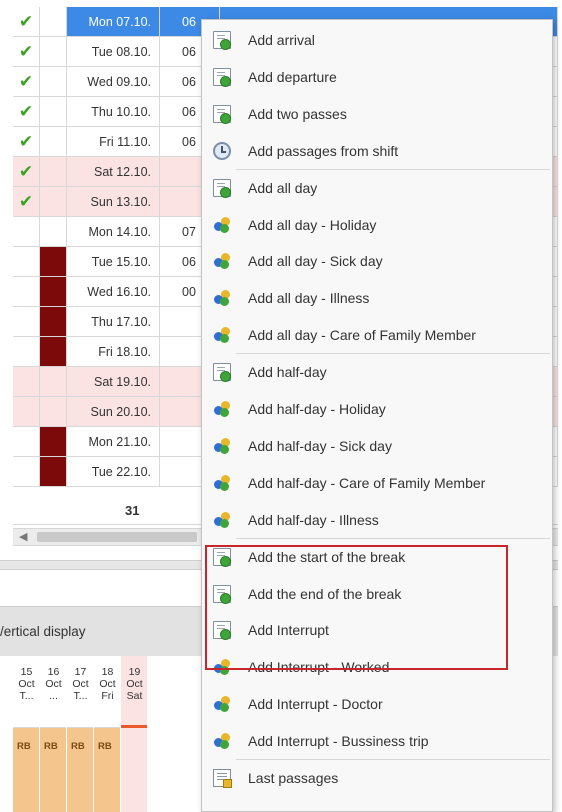 This screenshot has width=562, height=812. What do you see at coordinates (113, 201) in the screenshot?
I see `date-cell: Sun 13.10.` at bounding box center [113, 201].